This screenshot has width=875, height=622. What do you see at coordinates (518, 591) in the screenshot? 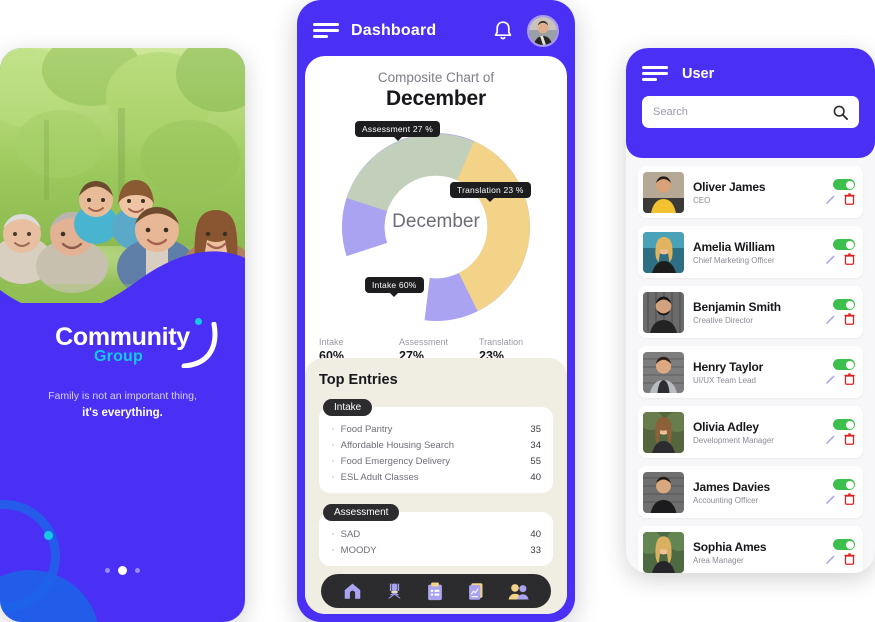
I see `users-group-icon` at bounding box center [518, 591].